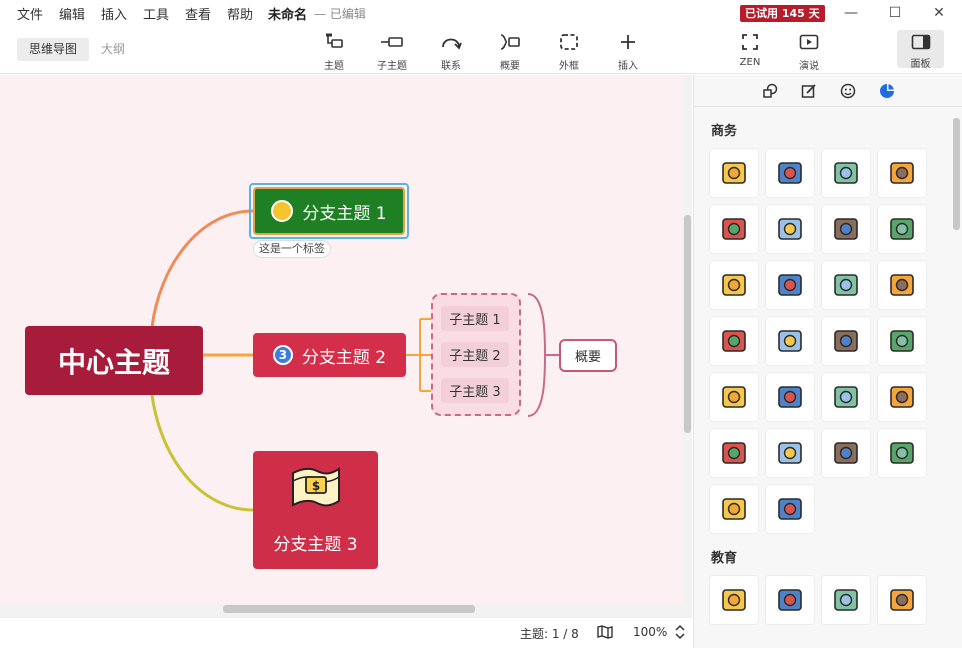 Image resolution: width=962 pixels, height=648 pixels. Describe the element at coordinates (650, 632) in the screenshot. I see `zoom-level: 100%` at that location.